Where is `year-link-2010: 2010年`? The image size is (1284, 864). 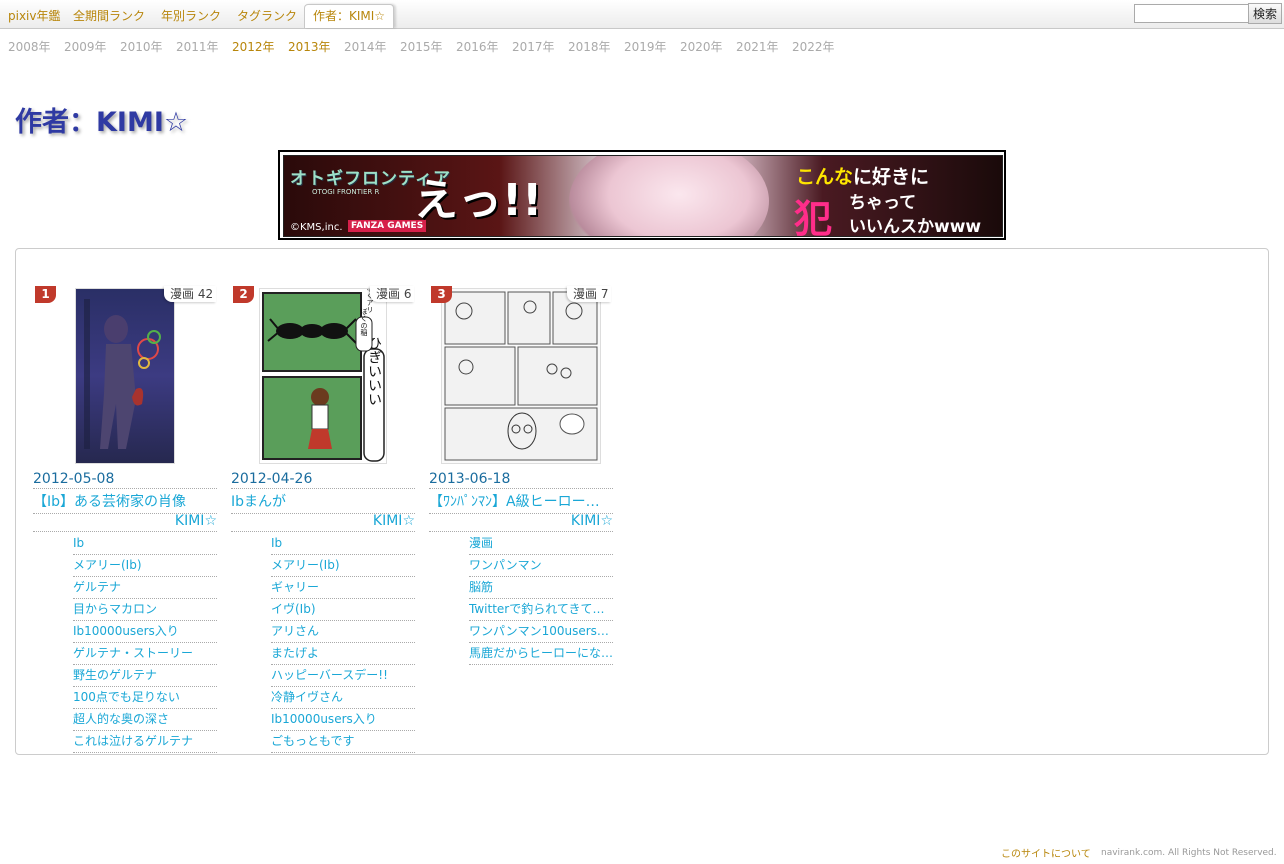
year-link-2010: 2010年 is located at coordinates (141, 46).